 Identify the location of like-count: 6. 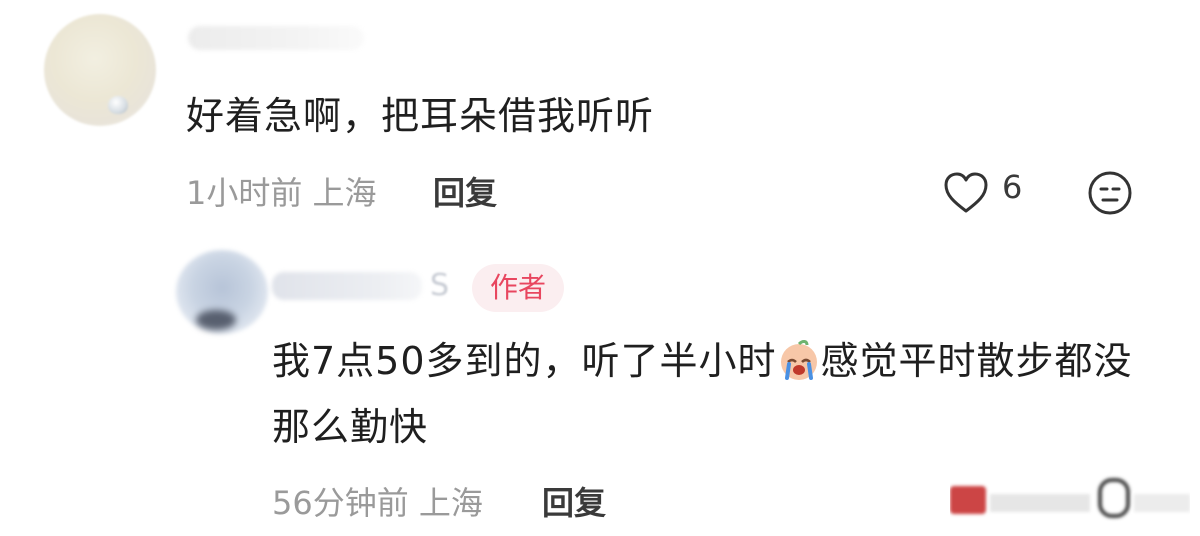
(1012, 187).